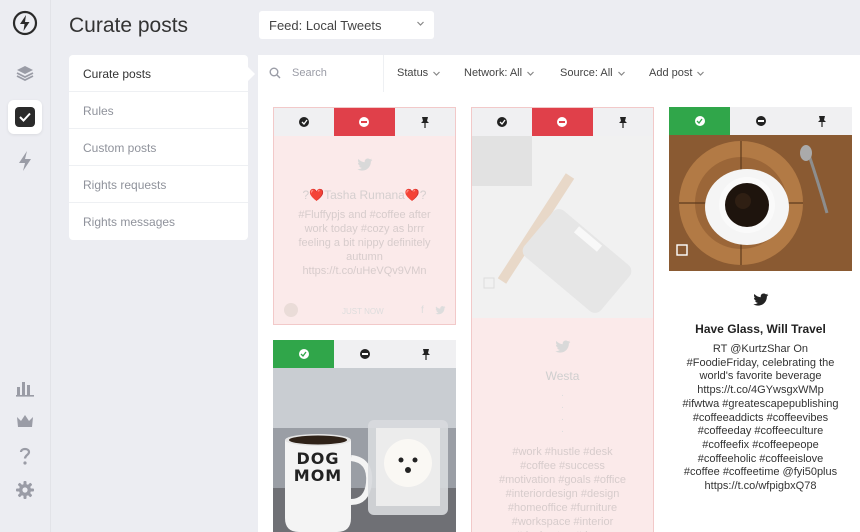 This screenshot has width=860, height=532. What do you see at coordinates (25, 490) in the screenshot?
I see `settings-gear-icon` at bounding box center [25, 490].